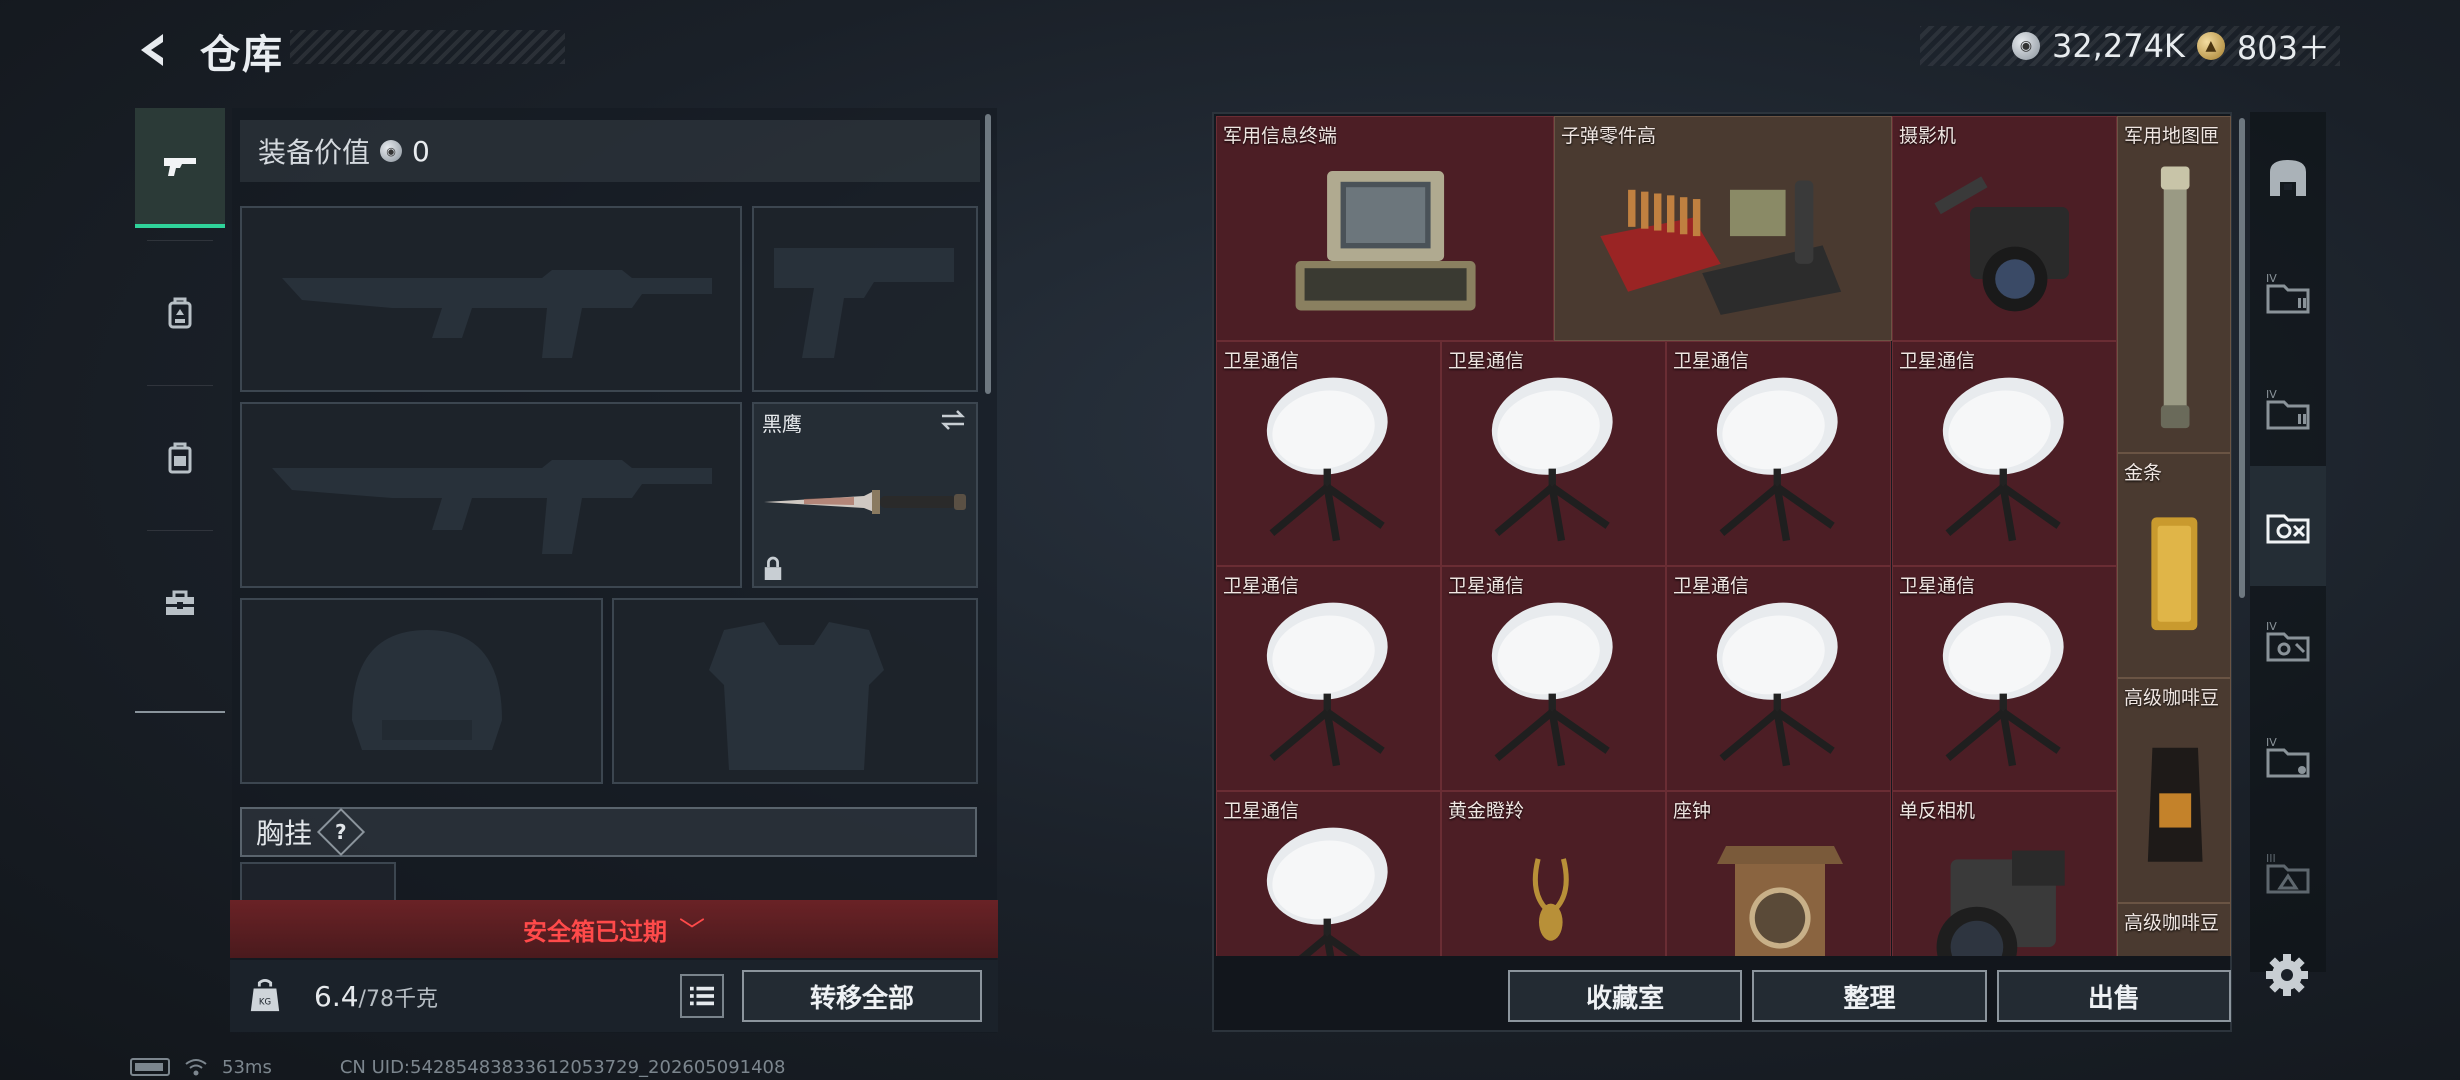  What do you see at coordinates (491, 495) in the screenshot?
I see `secondary-weapon-slot` at bounding box center [491, 495].